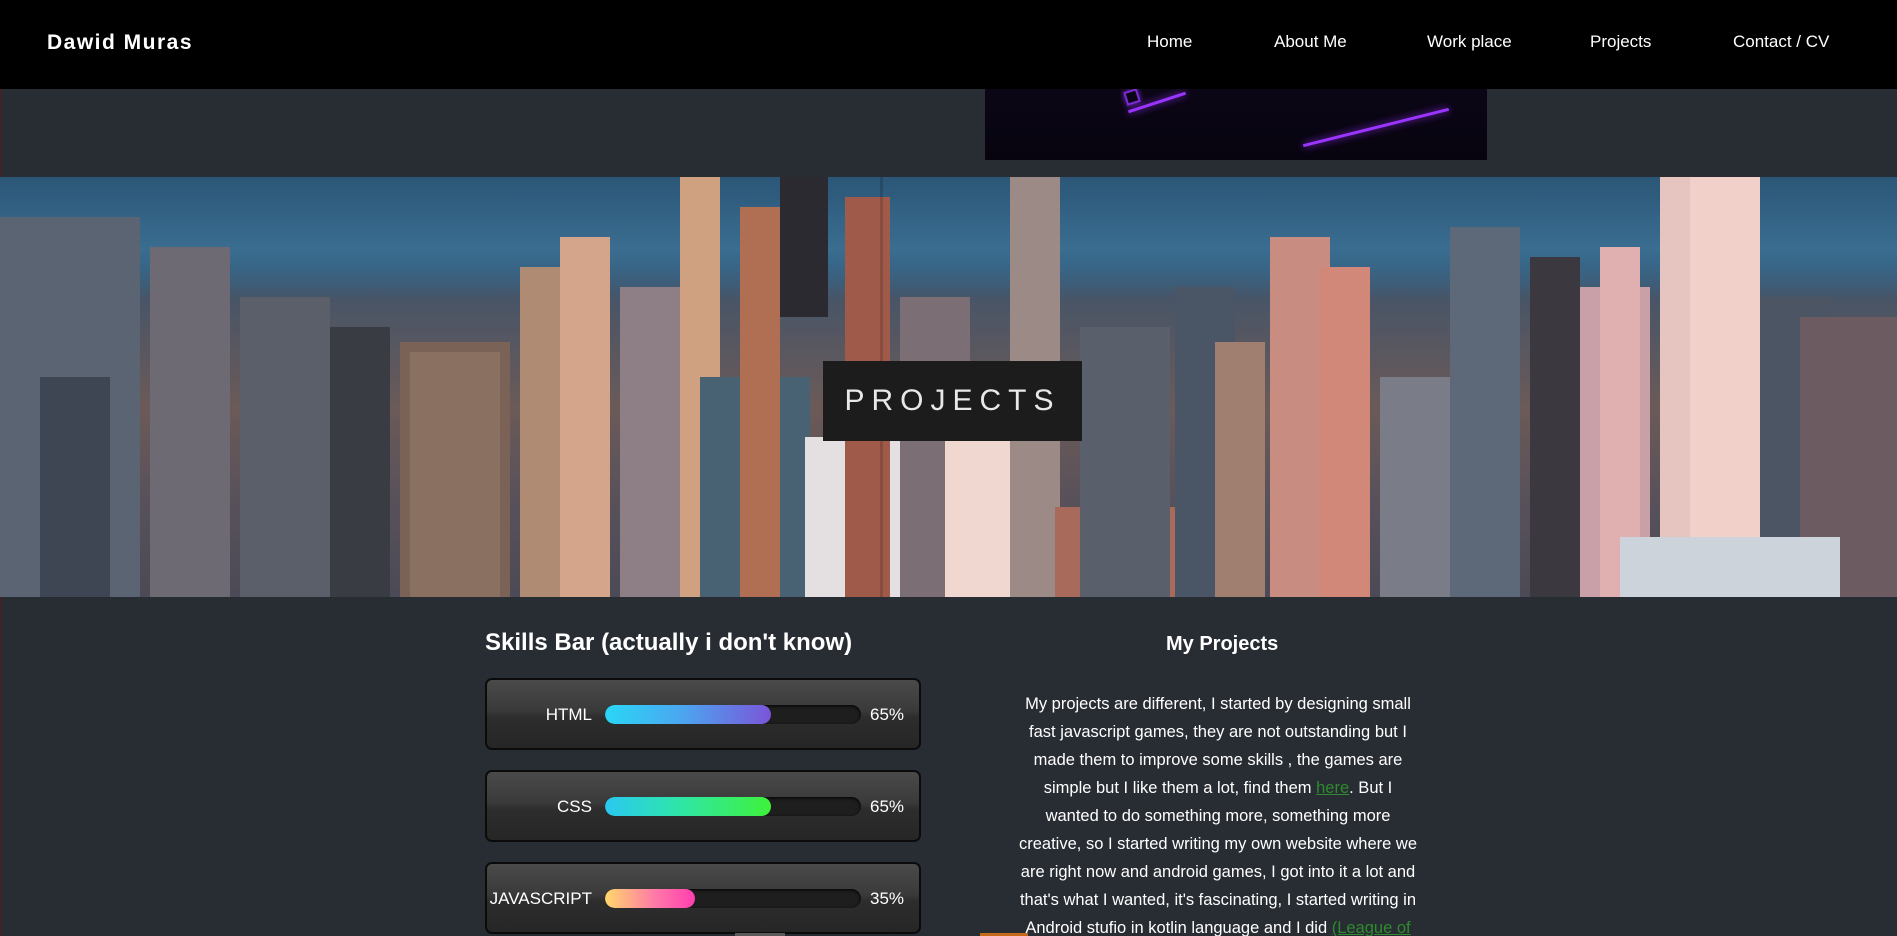 This screenshot has width=1897, height=936. What do you see at coordinates (1376, 127) in the screenshot?
I see `neon-light-stripe` at bounding box center [1376, 127].